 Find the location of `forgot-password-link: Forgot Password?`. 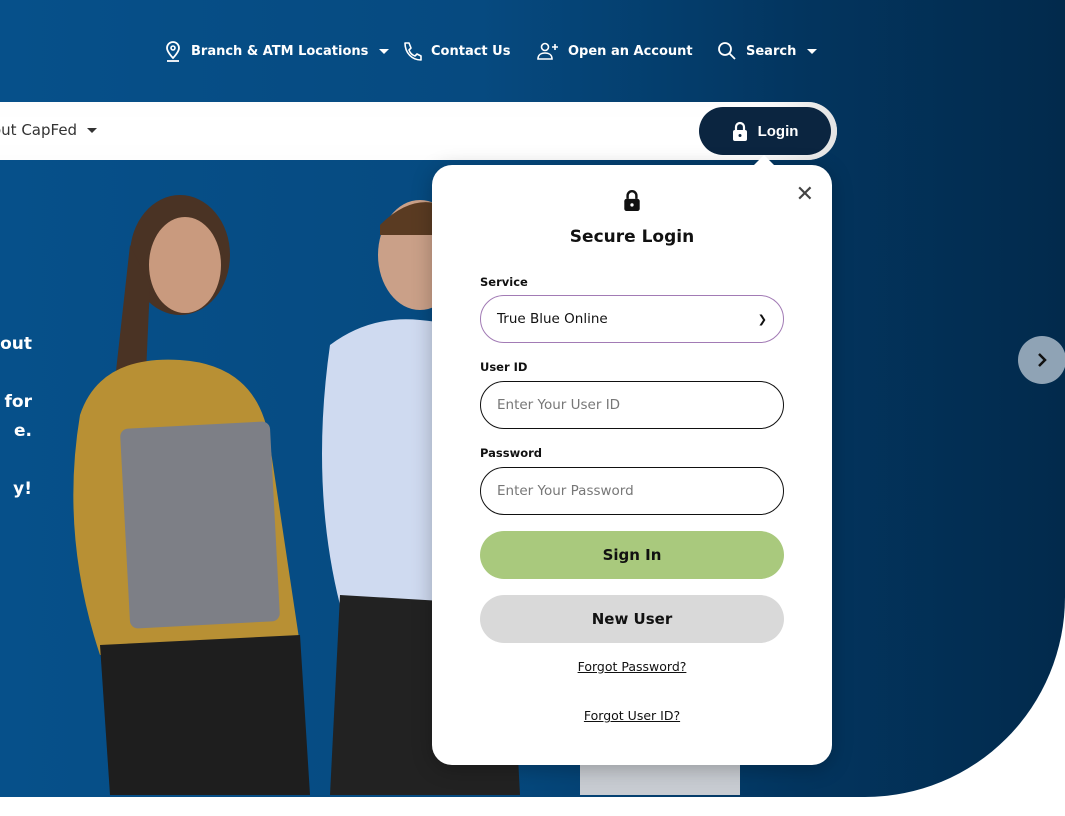

forgot-password-link: Forgot Password? is located at coordinates (632, 666).